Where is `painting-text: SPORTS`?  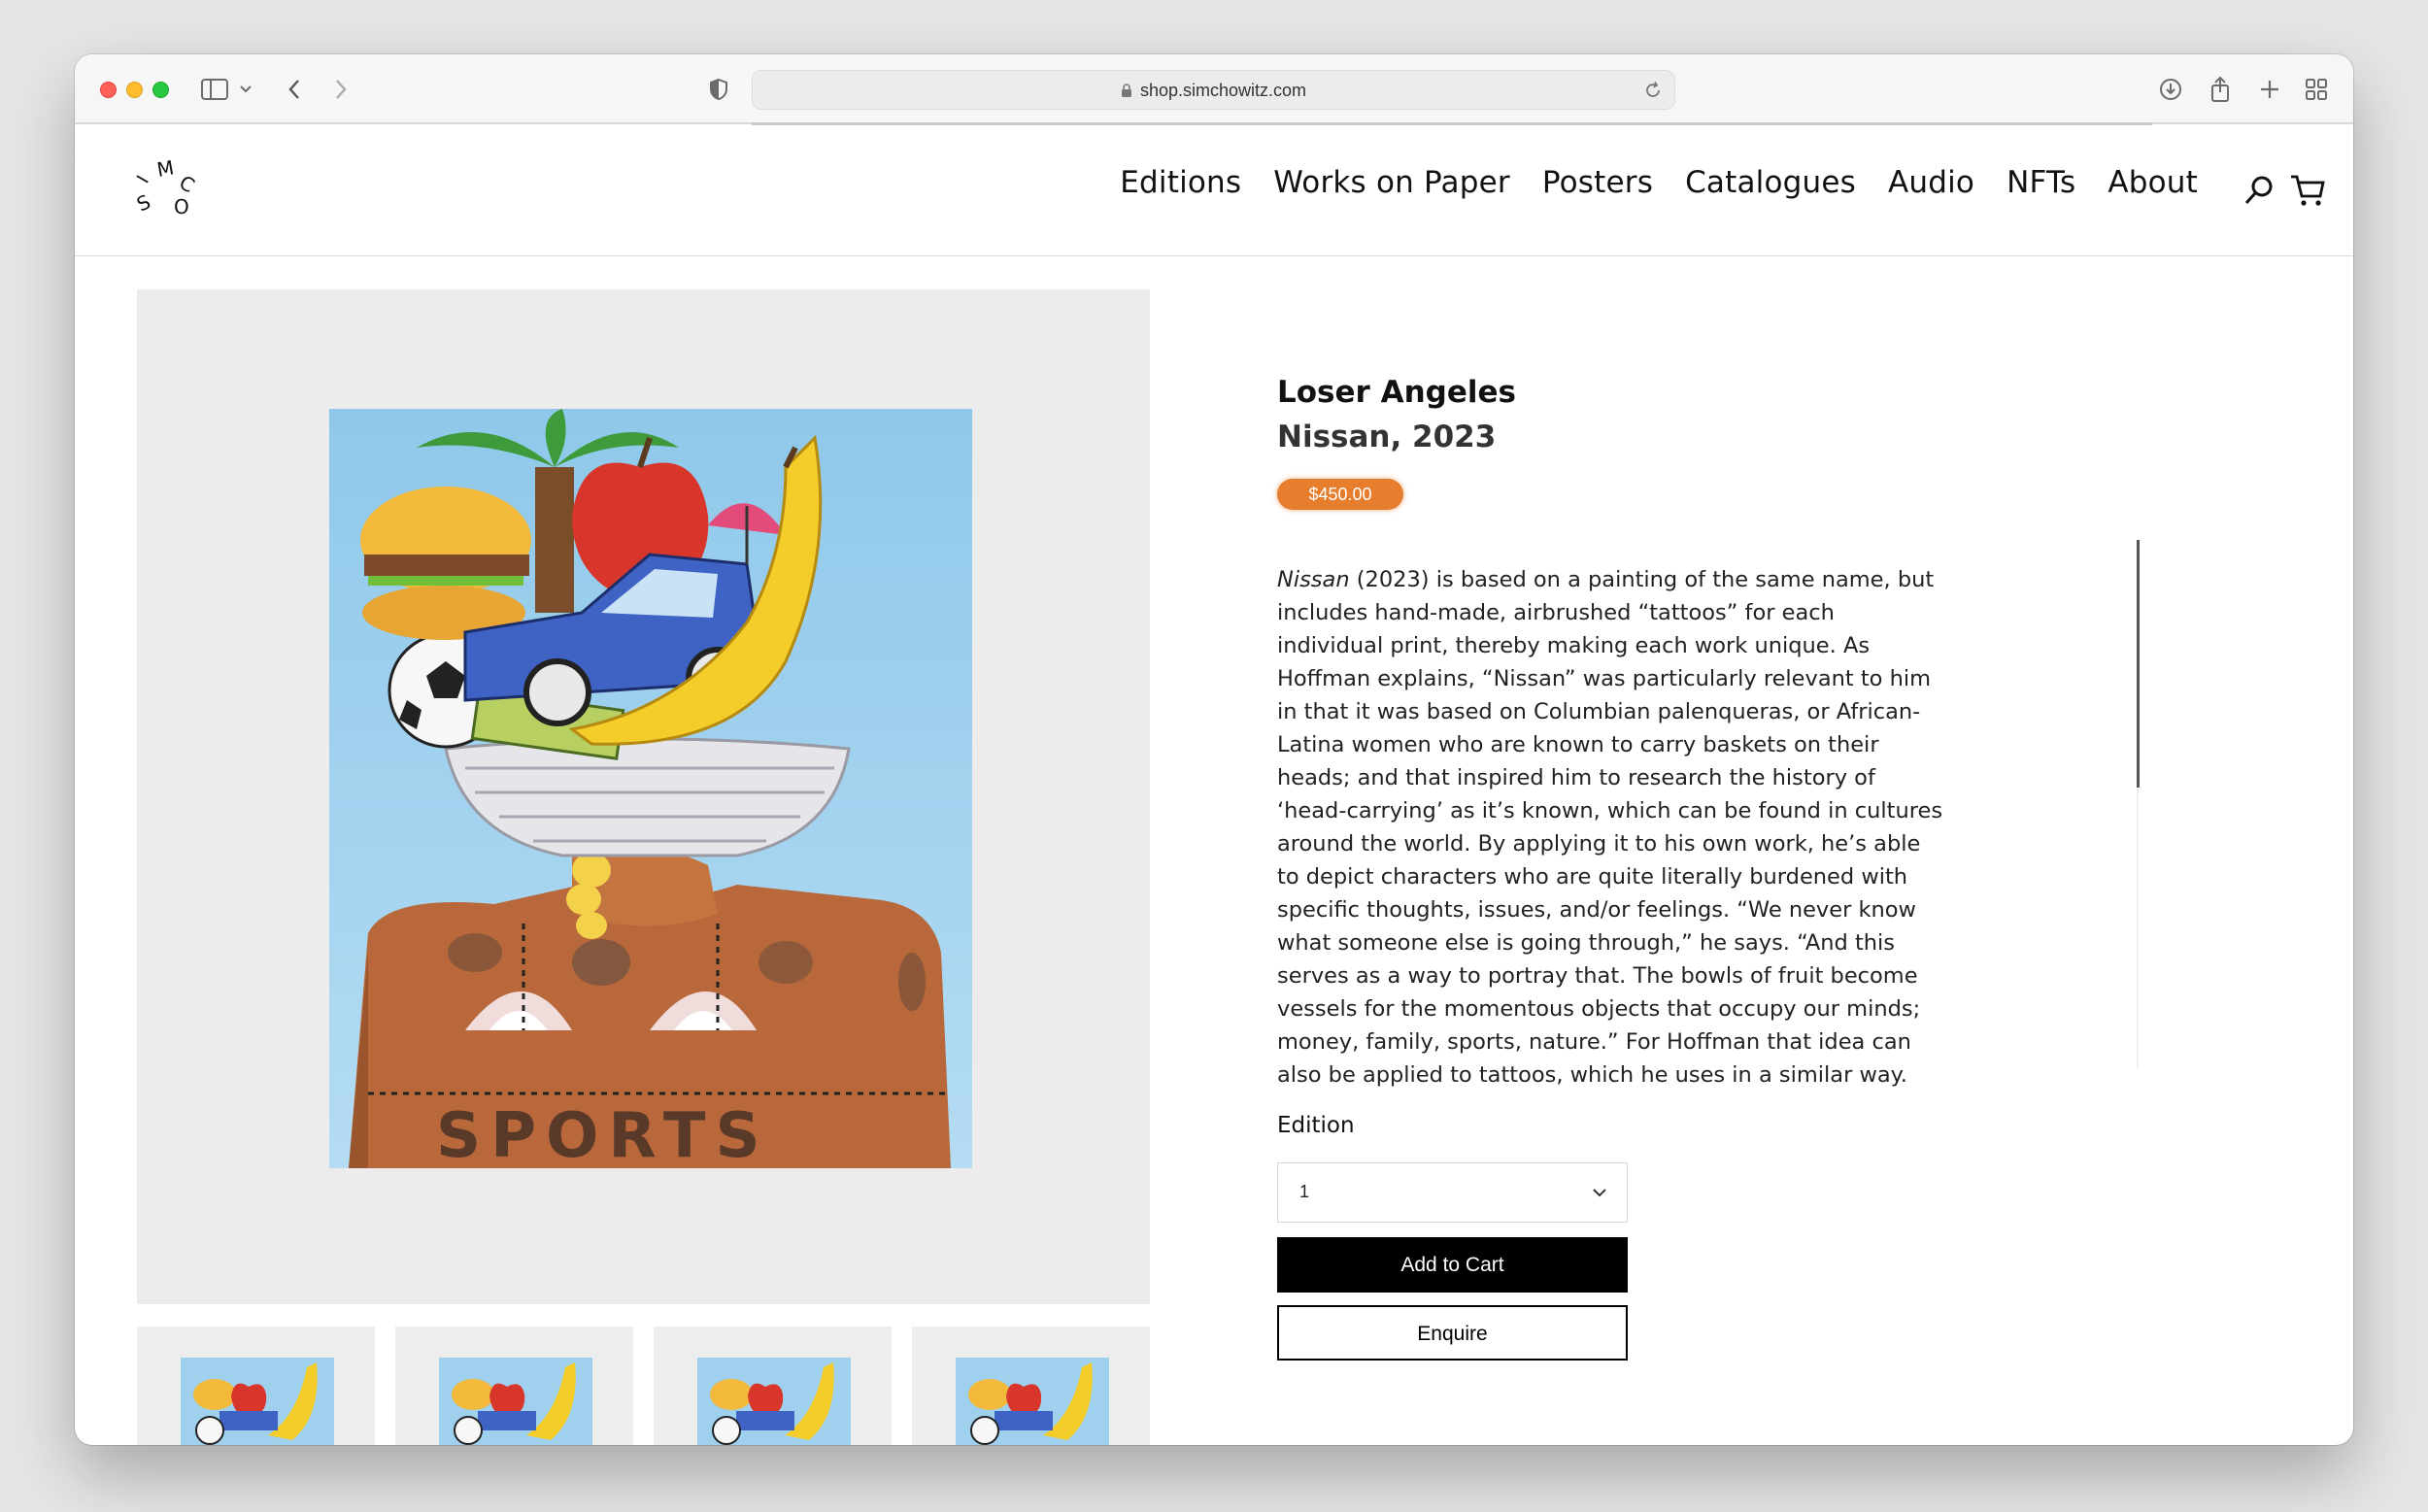
painting-text: SPORTS is located at coordinates (603, 1134).